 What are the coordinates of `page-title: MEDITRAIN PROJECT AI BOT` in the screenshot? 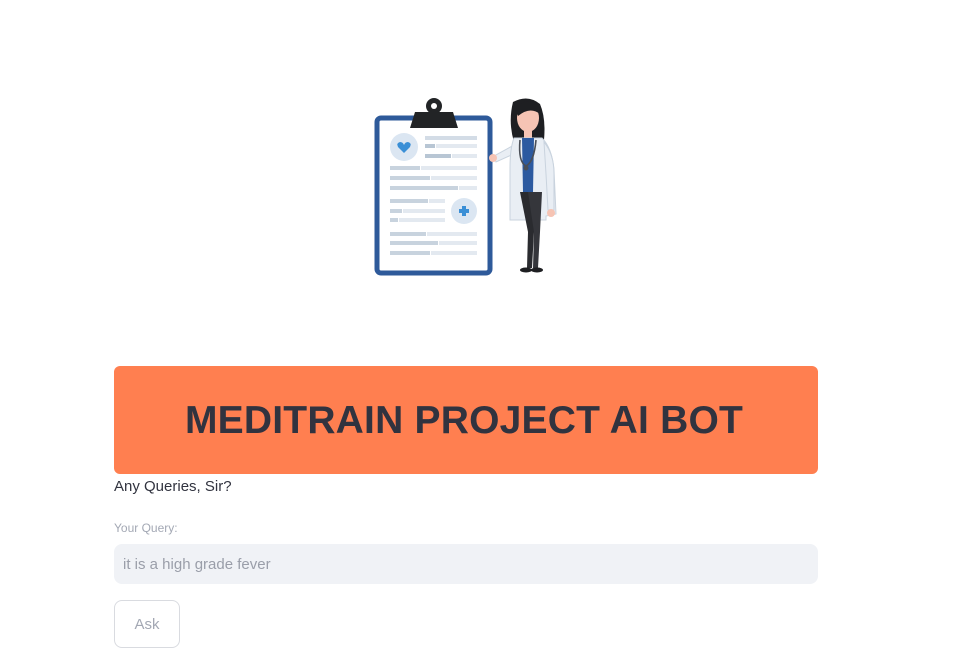 It's located at (464, 420).